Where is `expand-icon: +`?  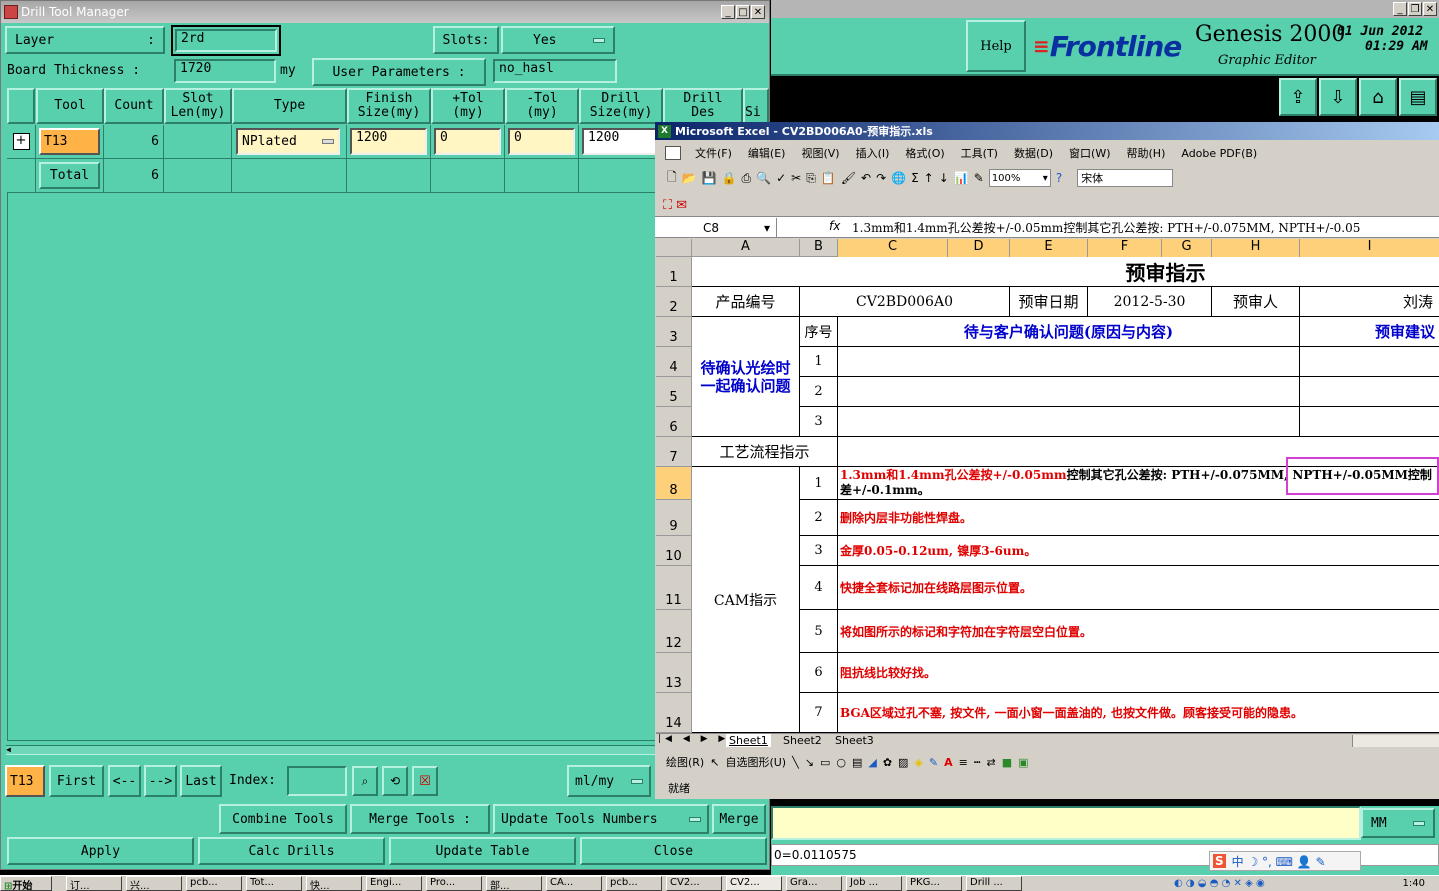 expand-icon: + is located at coordinates (21, 141).